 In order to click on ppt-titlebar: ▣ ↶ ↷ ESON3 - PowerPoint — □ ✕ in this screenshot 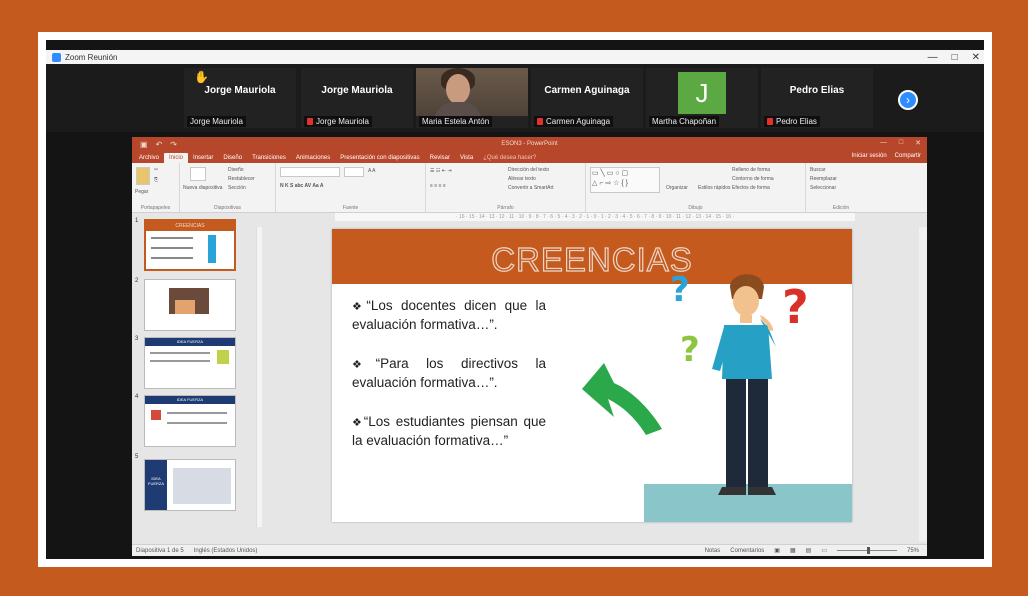, I will do `click(529, 144)`.